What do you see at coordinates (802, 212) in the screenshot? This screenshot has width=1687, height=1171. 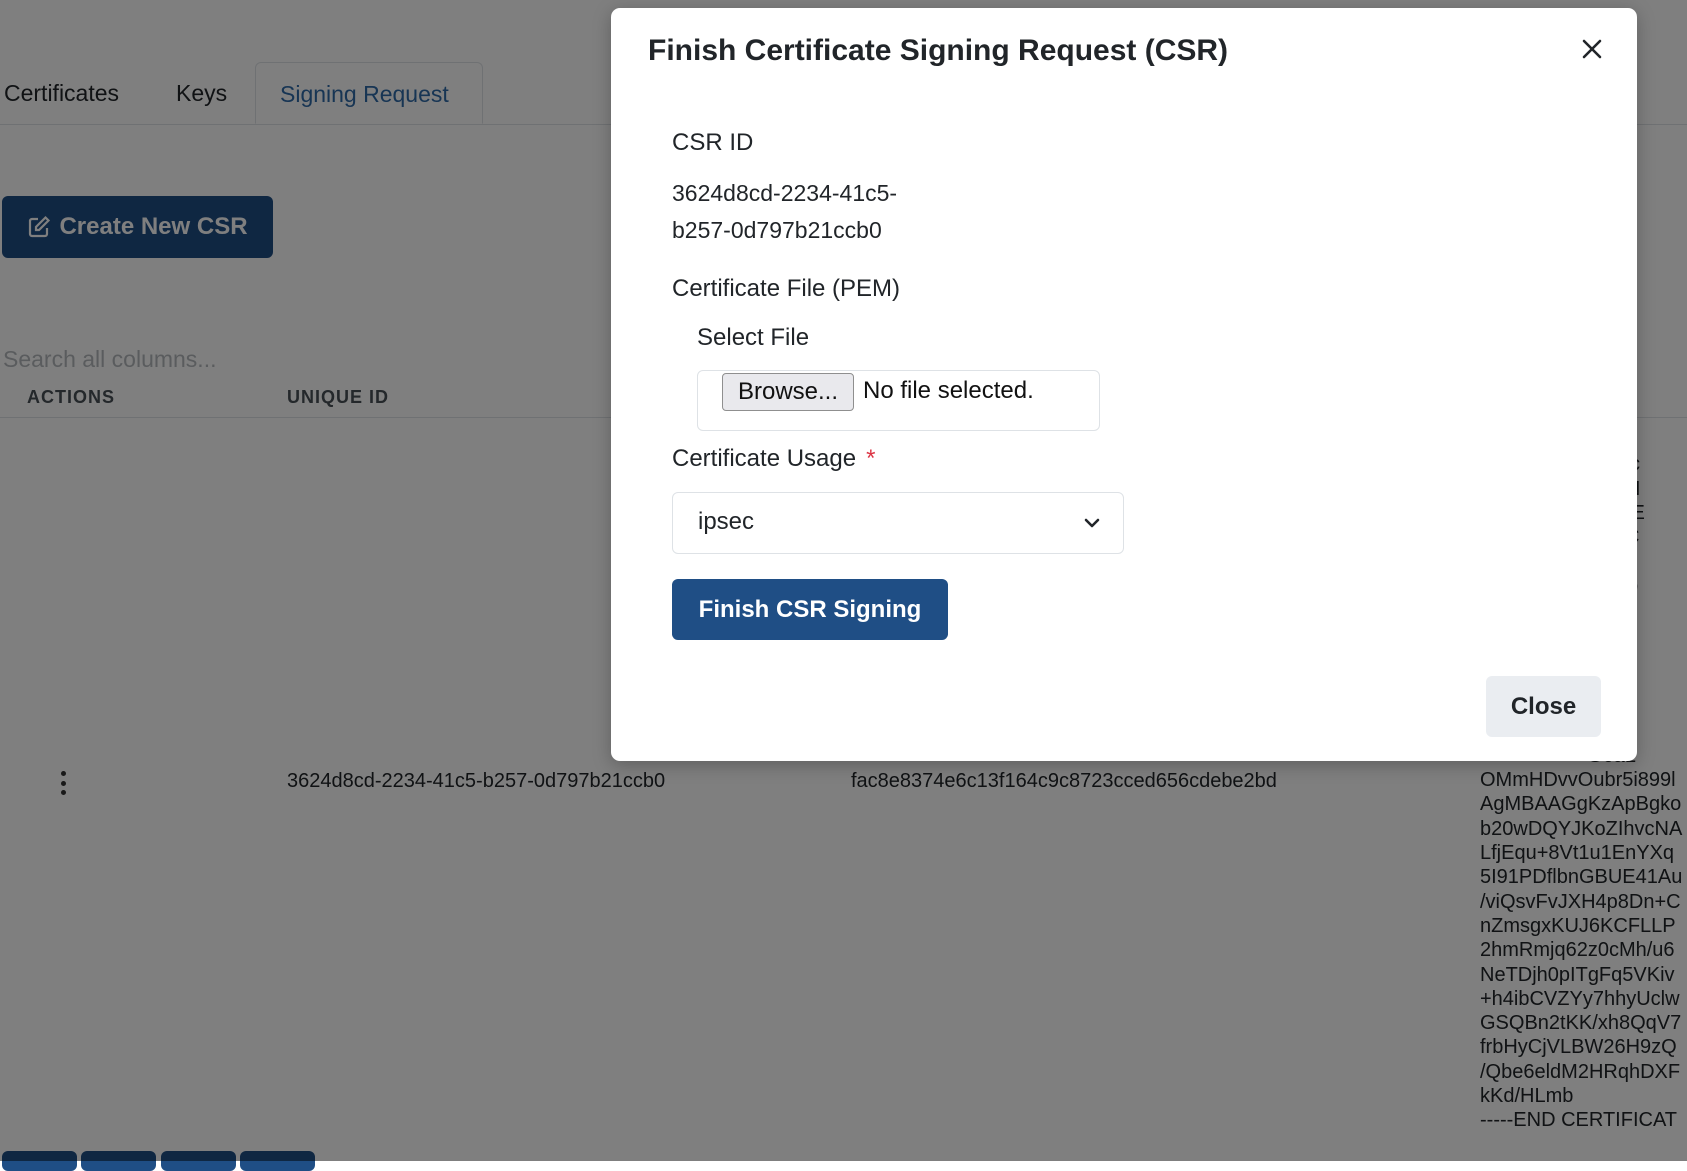 I see `csr-id-value: 3624d8cd-2234-41c5- b257-0d797b21ccb0` at bounding box center [802, 212].